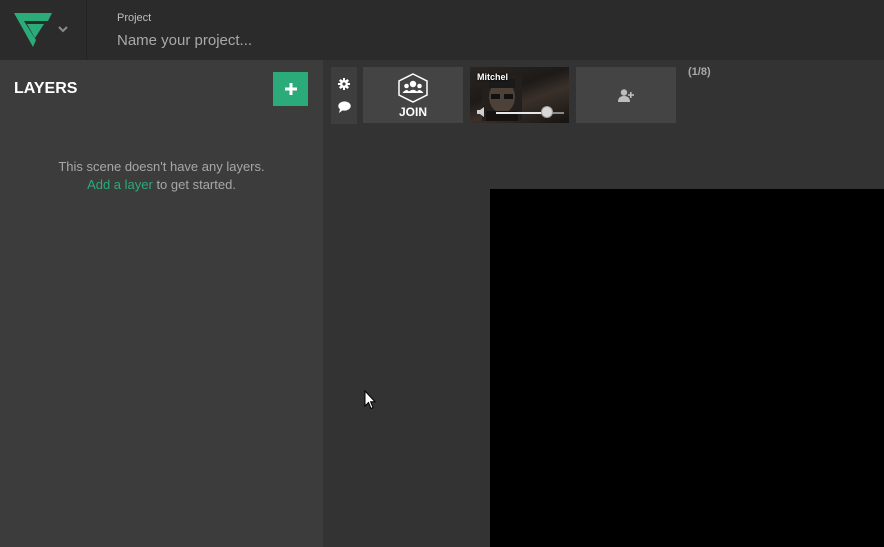  What do you see at coordinates (493, 77) in the screenshot?
I see `guest-name: Mitchel` at bounding box center [493, 77].